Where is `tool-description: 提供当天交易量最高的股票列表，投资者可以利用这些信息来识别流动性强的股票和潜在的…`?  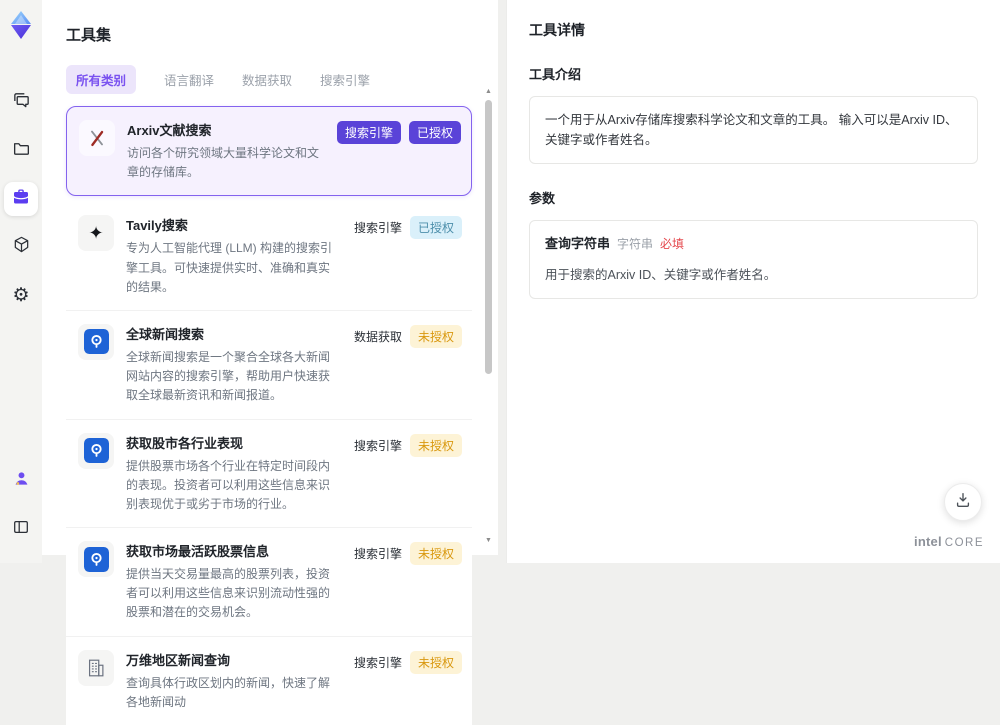
tool-description: 提供当天交易量最高的股票列表，投资者可以利用这些信息来识别流动性强的股票和潜在的… is located at coordinates (228, 593).